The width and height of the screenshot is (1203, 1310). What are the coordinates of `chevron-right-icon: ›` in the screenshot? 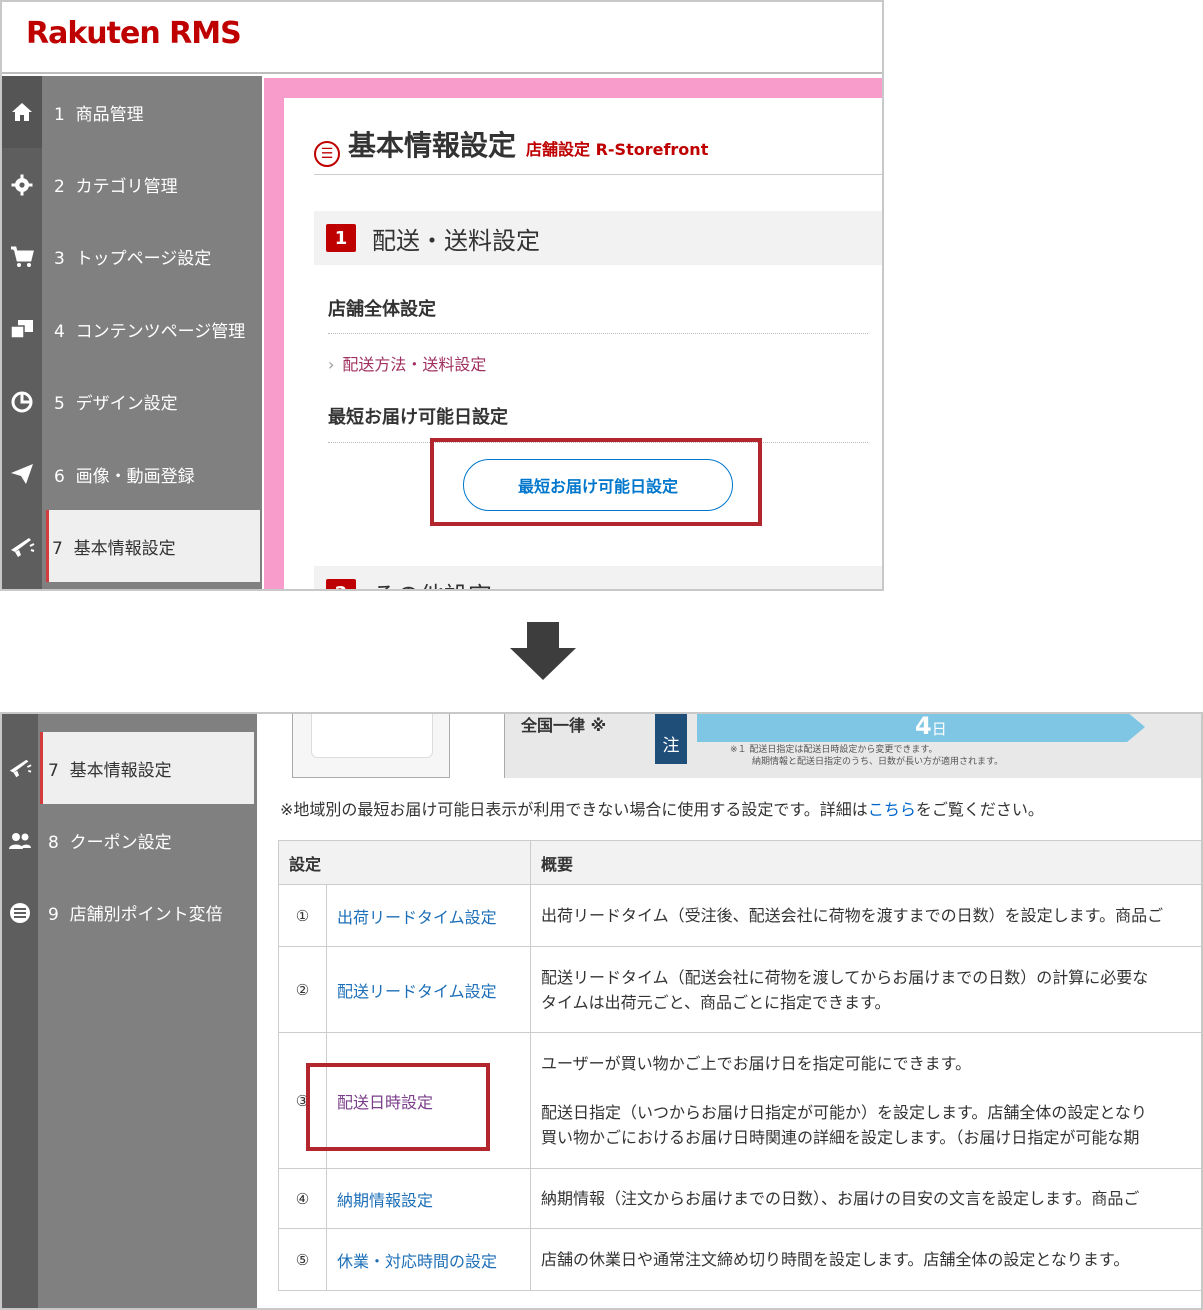 It's located at (331, 364).